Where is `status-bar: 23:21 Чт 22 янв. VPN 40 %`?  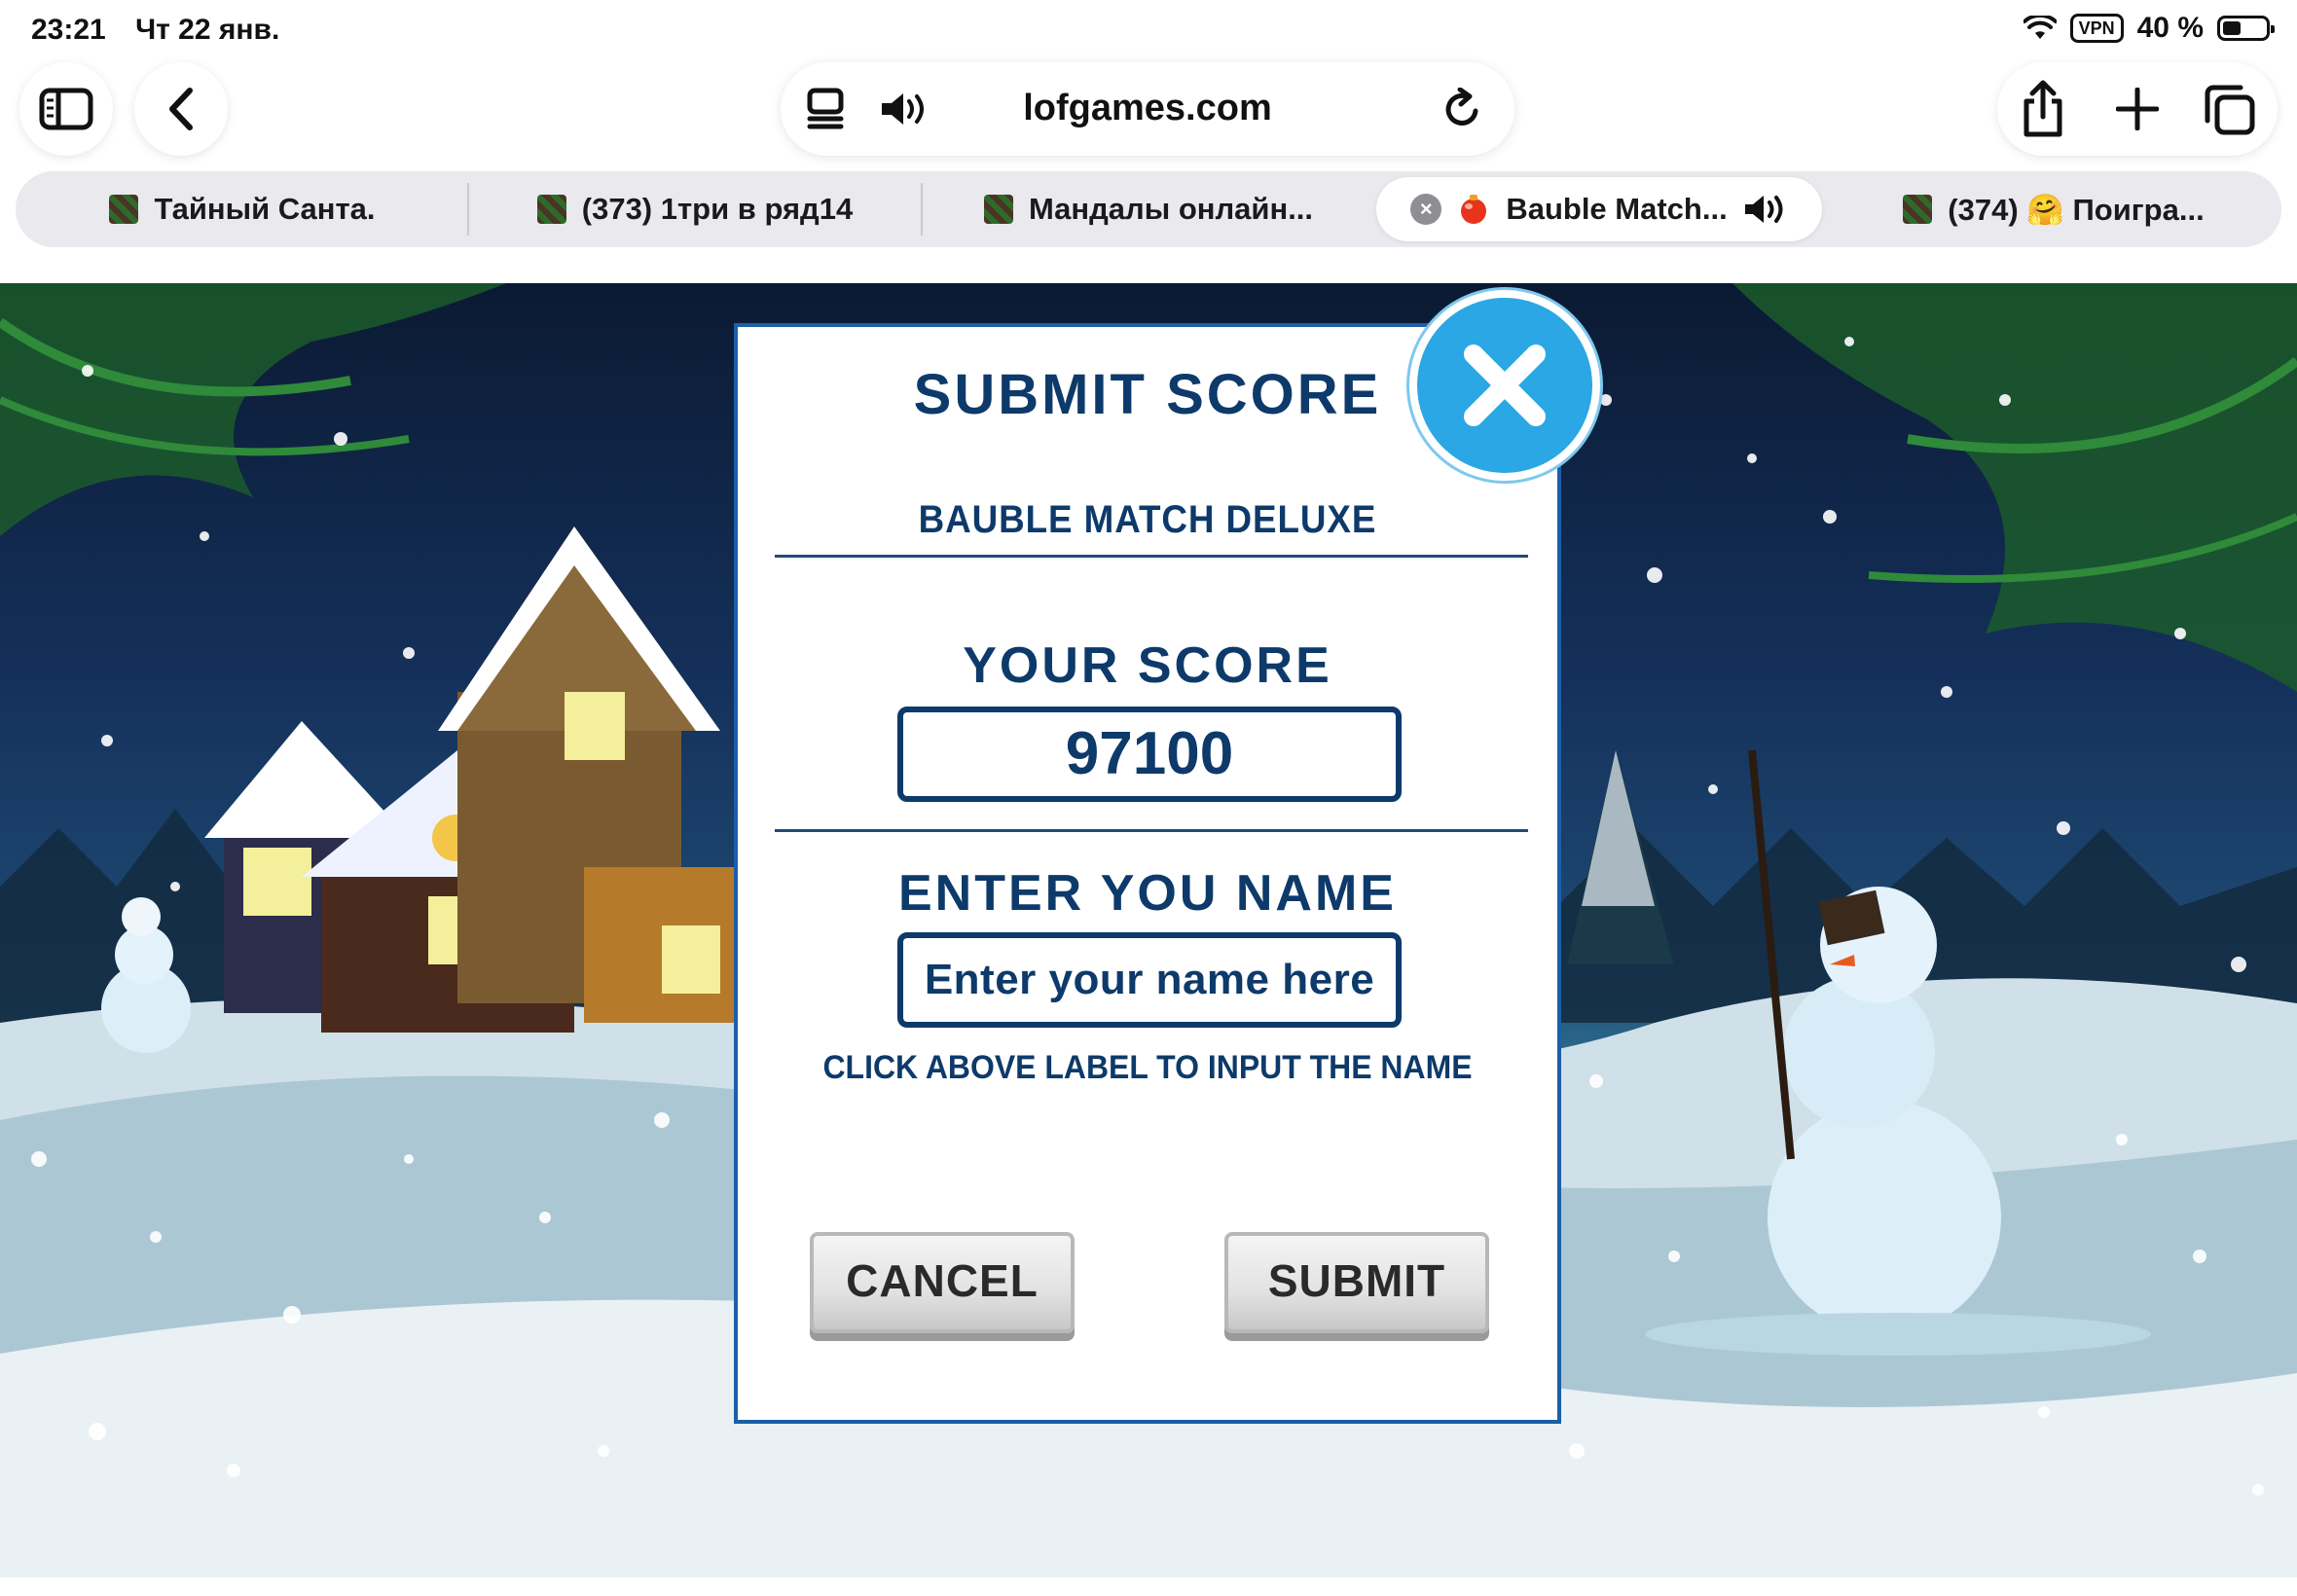 status-bar: 23:21 Чт 22 янв. VPN 40 % is located at coordinates (1148, 29).